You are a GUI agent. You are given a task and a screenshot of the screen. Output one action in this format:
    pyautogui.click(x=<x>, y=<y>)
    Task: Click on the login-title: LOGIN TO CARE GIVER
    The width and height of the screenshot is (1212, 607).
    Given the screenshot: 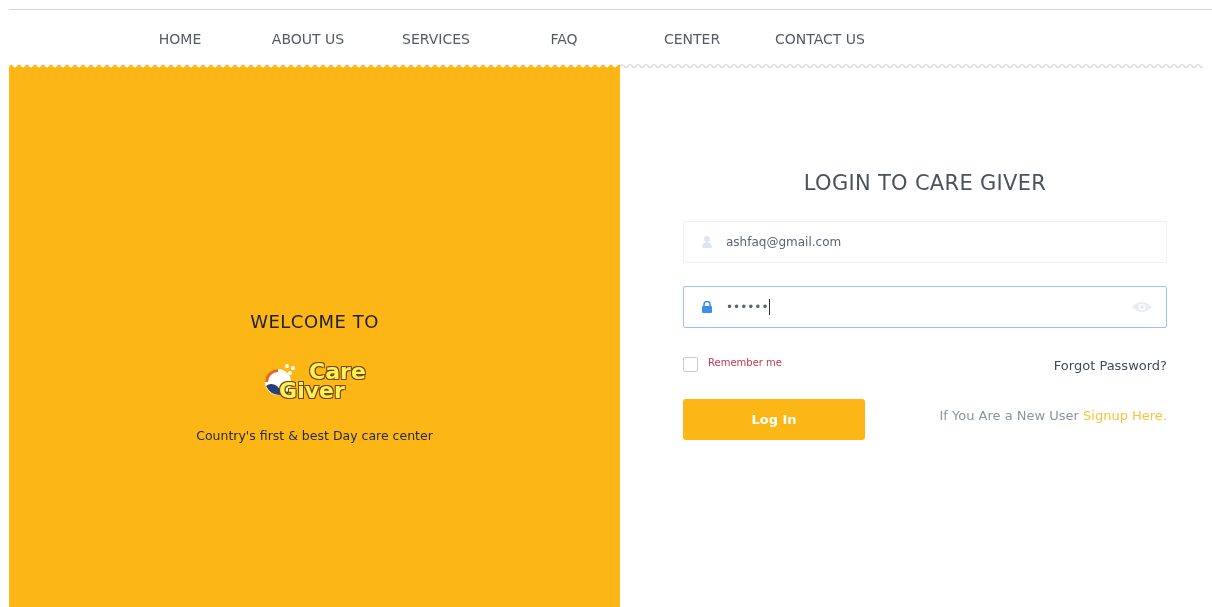 What is the action you would take?
    pyautogui.click(x=925, y=183)
    